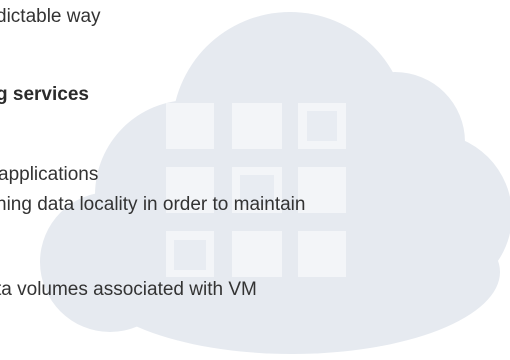 This screenshot has height=360, width=510. Describe the element at coordinates (50, 16) in the screenshot. I see `text-line-1: dictable way` at that location.